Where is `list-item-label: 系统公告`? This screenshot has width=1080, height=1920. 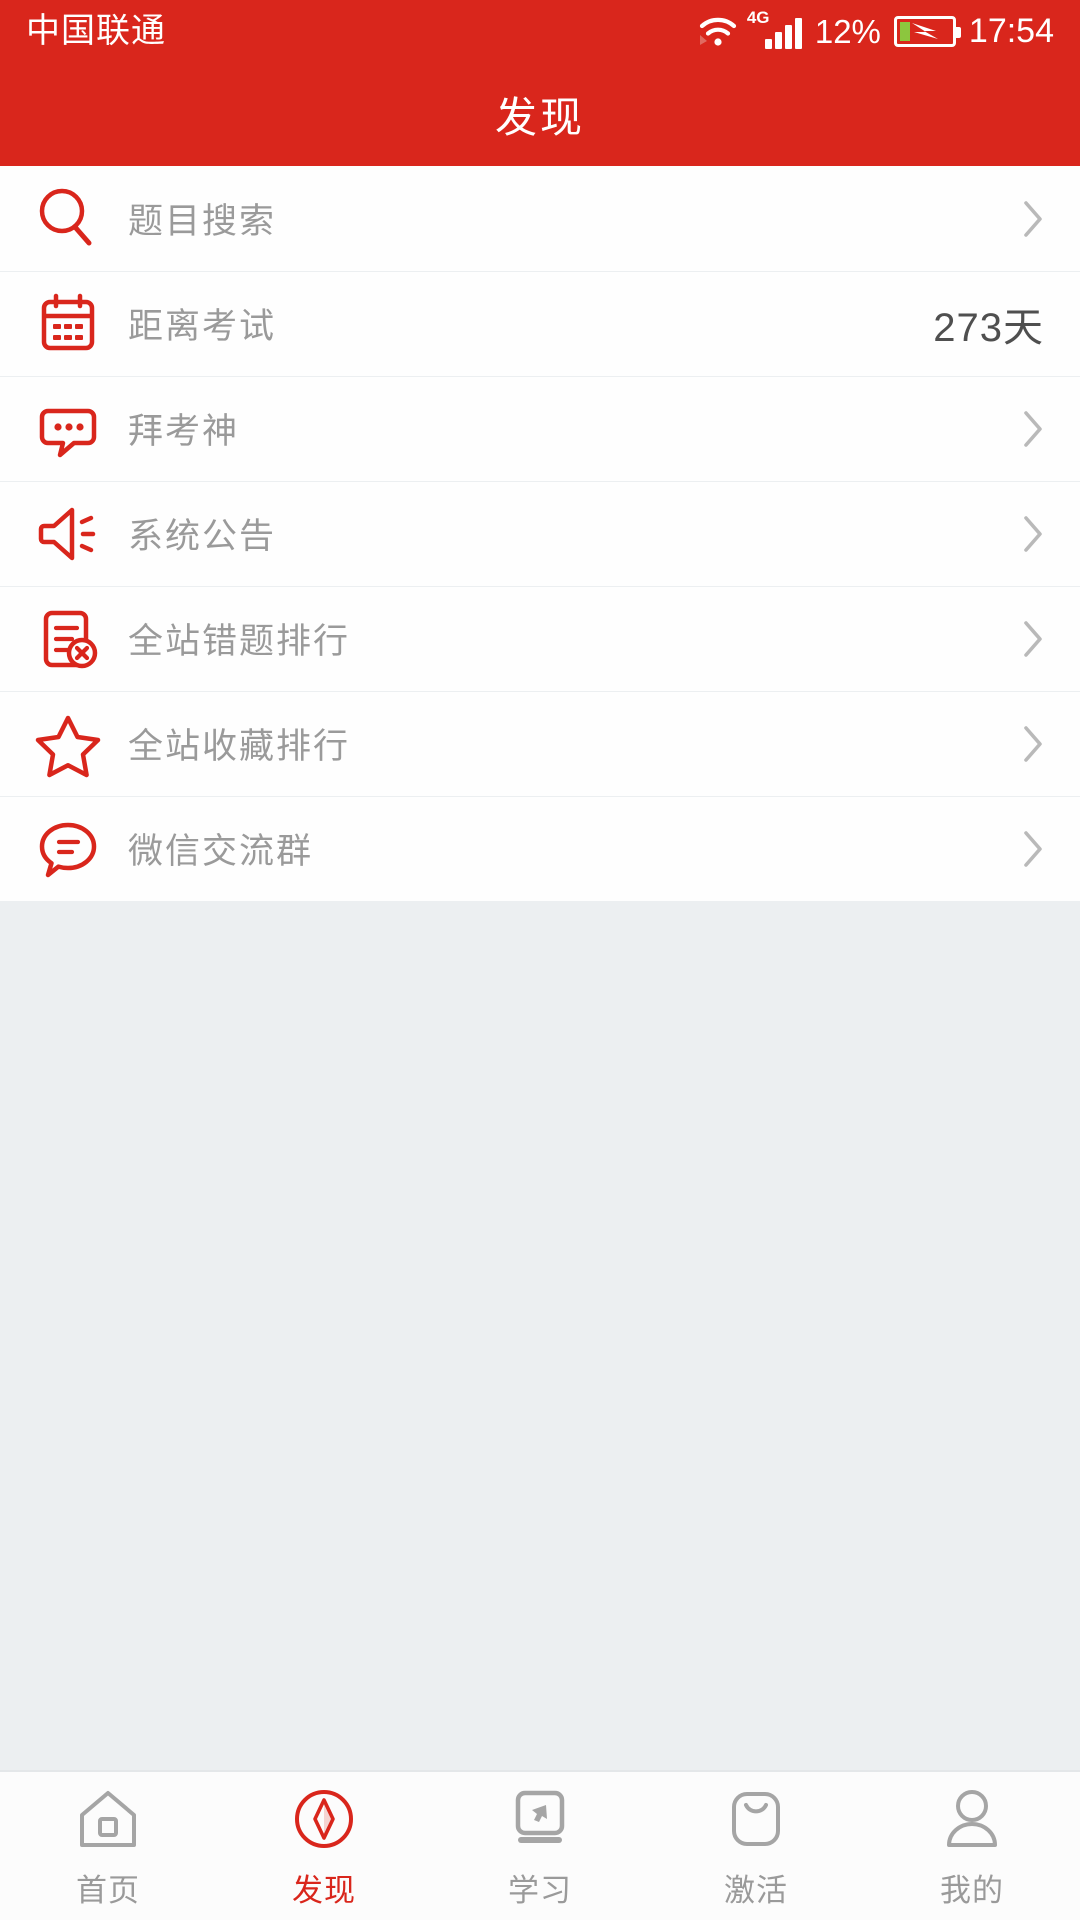 list-item-label: 系统公告 is located at coordinates (202, 536).